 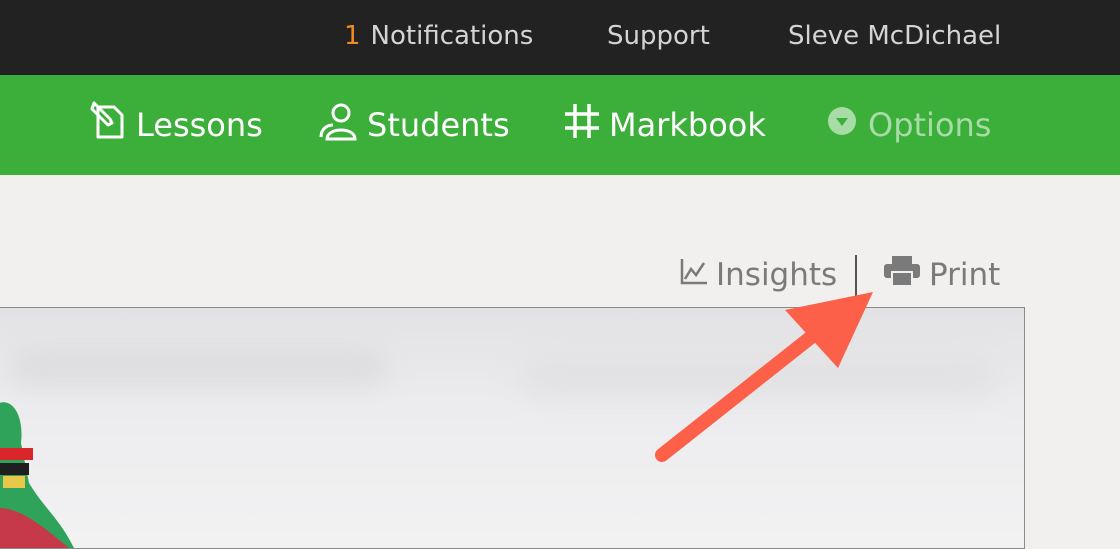 I want to click on insights-link: Insights, so click(x=758, y=275).